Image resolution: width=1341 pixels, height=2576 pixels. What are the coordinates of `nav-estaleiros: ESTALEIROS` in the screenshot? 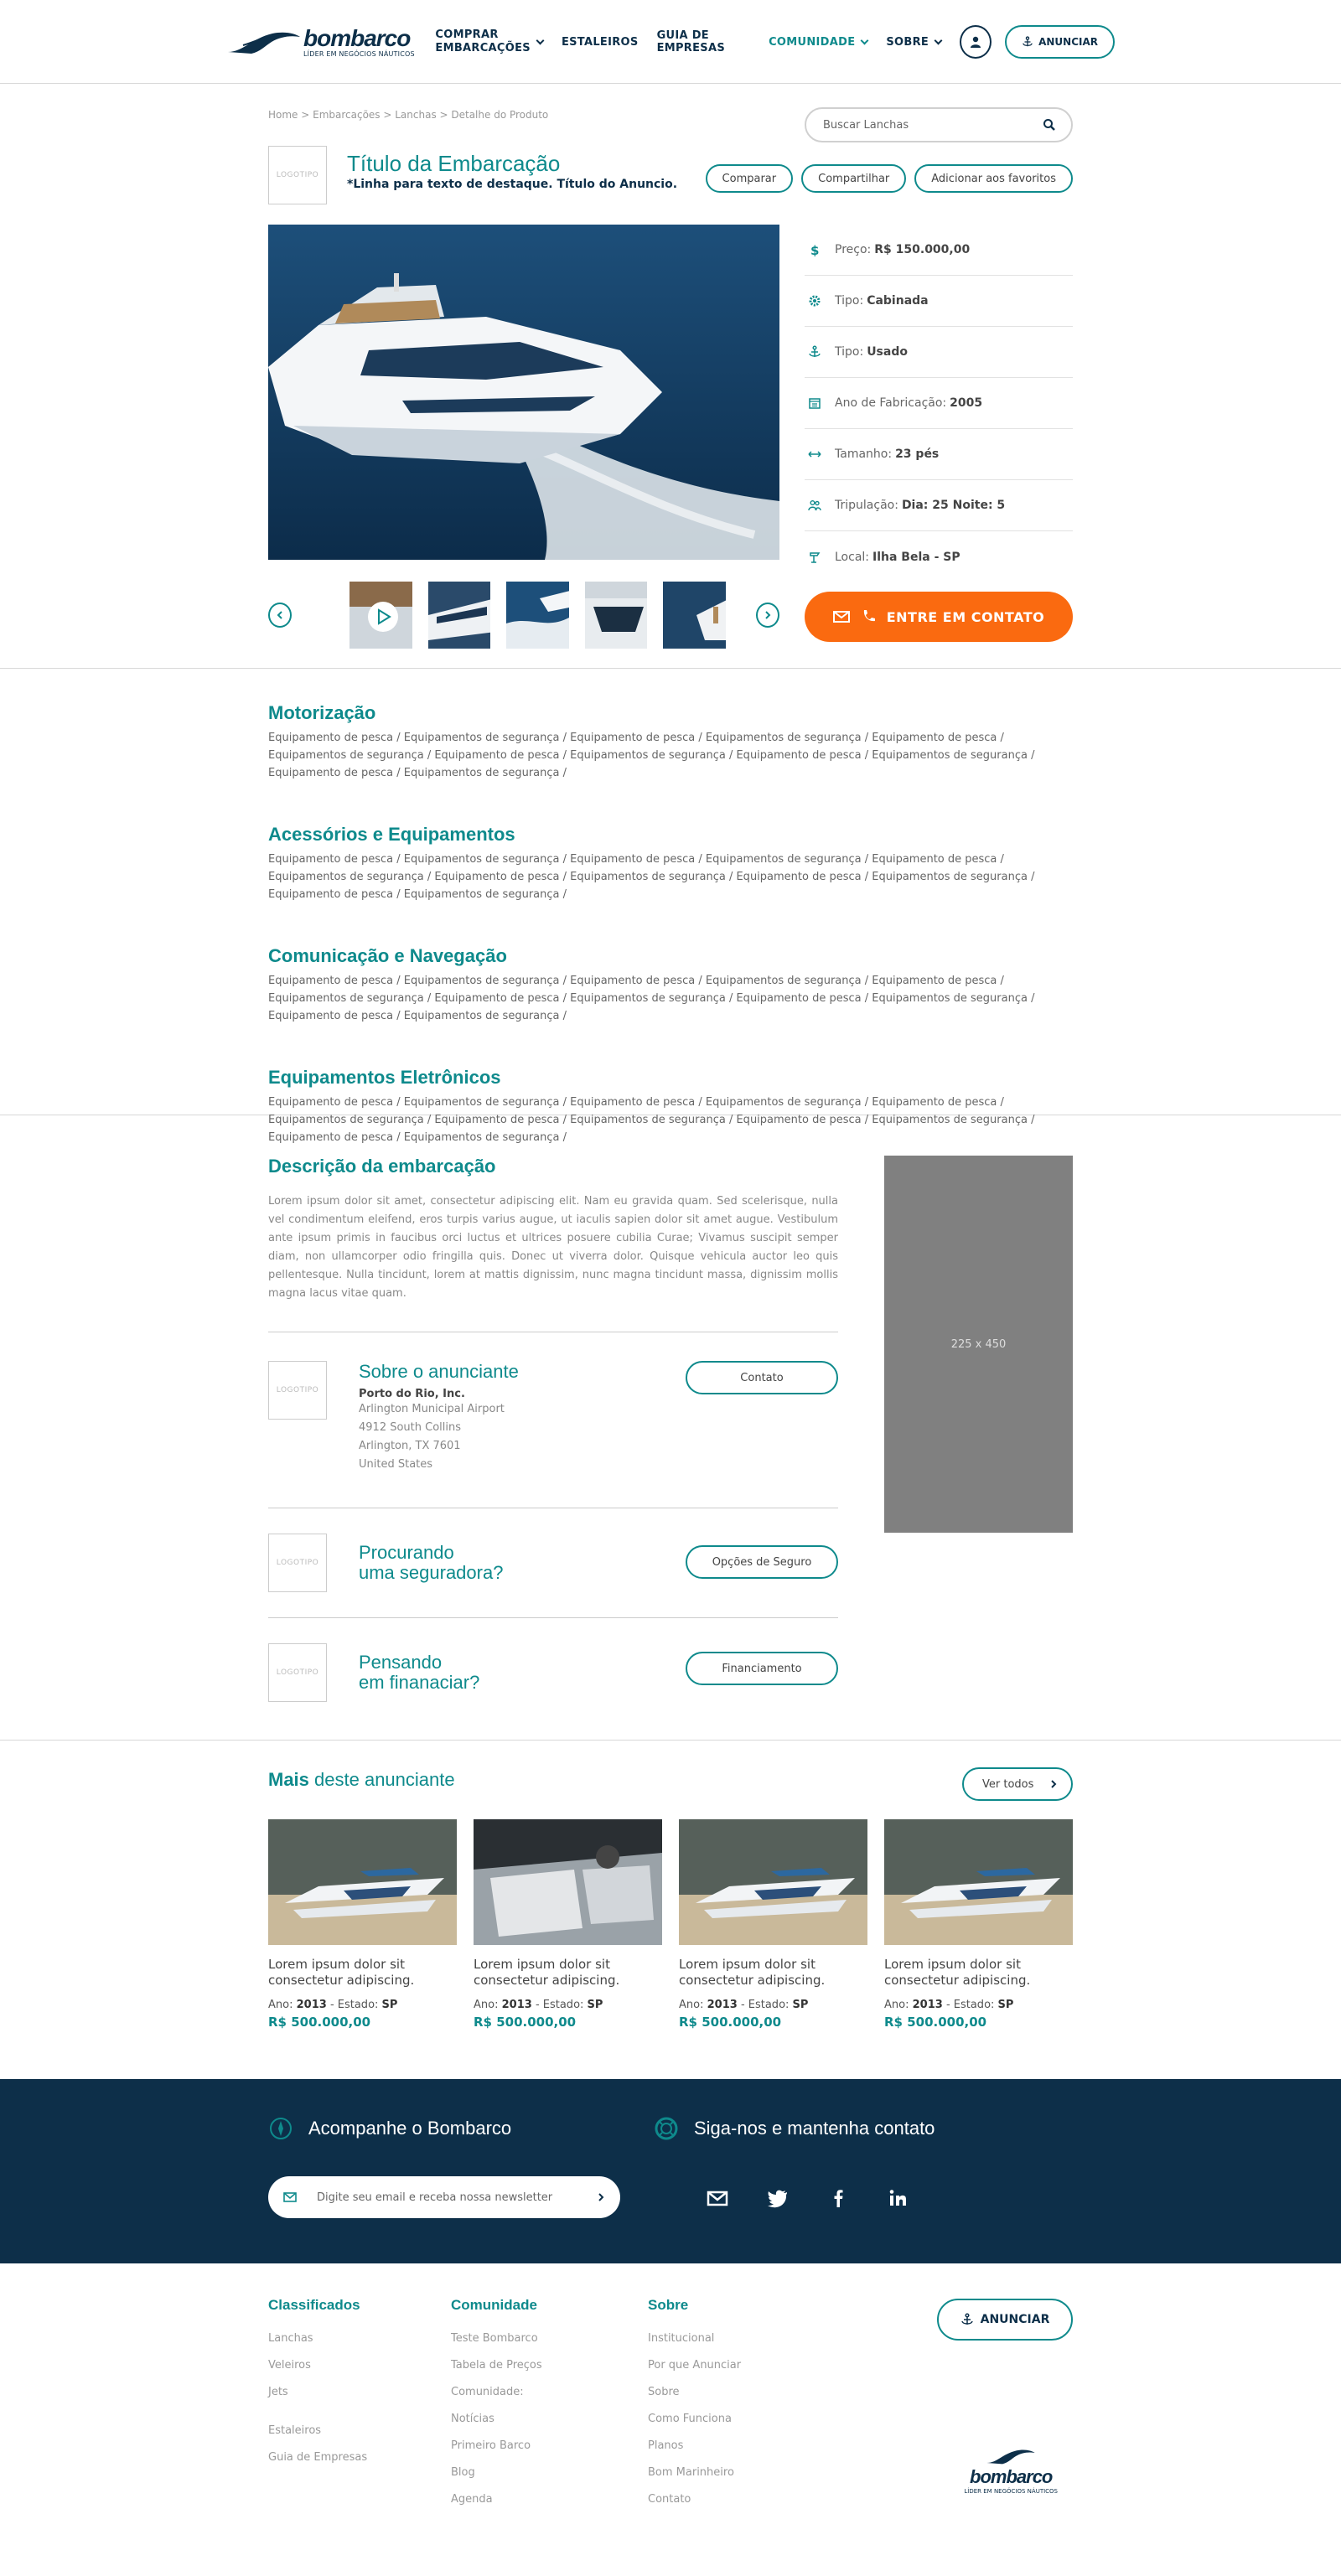 It's located at (600, 42).